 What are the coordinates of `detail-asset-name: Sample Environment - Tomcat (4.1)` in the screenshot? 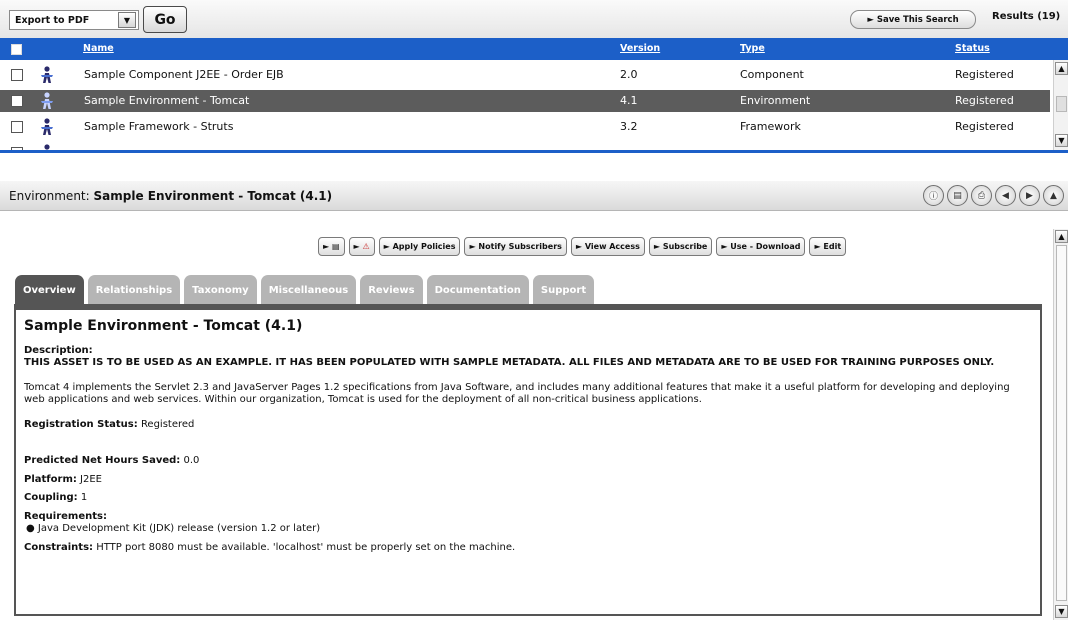 It's located at (213, 196).